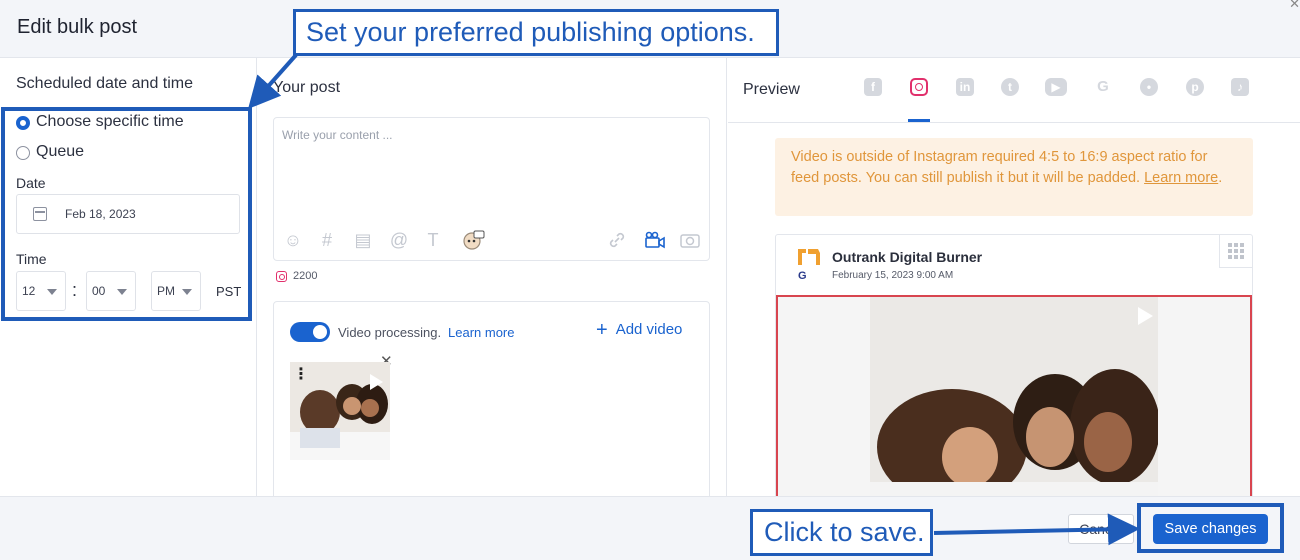  What do you see at coordinates (105, 83) in the screenshot?
I see `schedule-title: Scheduled date and time` at bounding box center [105, 83].